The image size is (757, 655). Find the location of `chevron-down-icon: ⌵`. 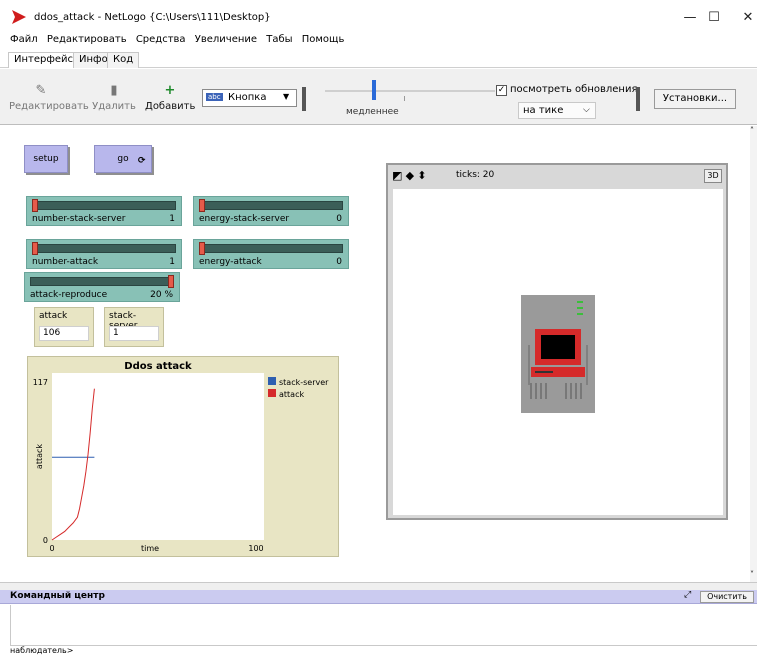

chevron-down-icon: ⌵ is located at coordinates (586, 110).